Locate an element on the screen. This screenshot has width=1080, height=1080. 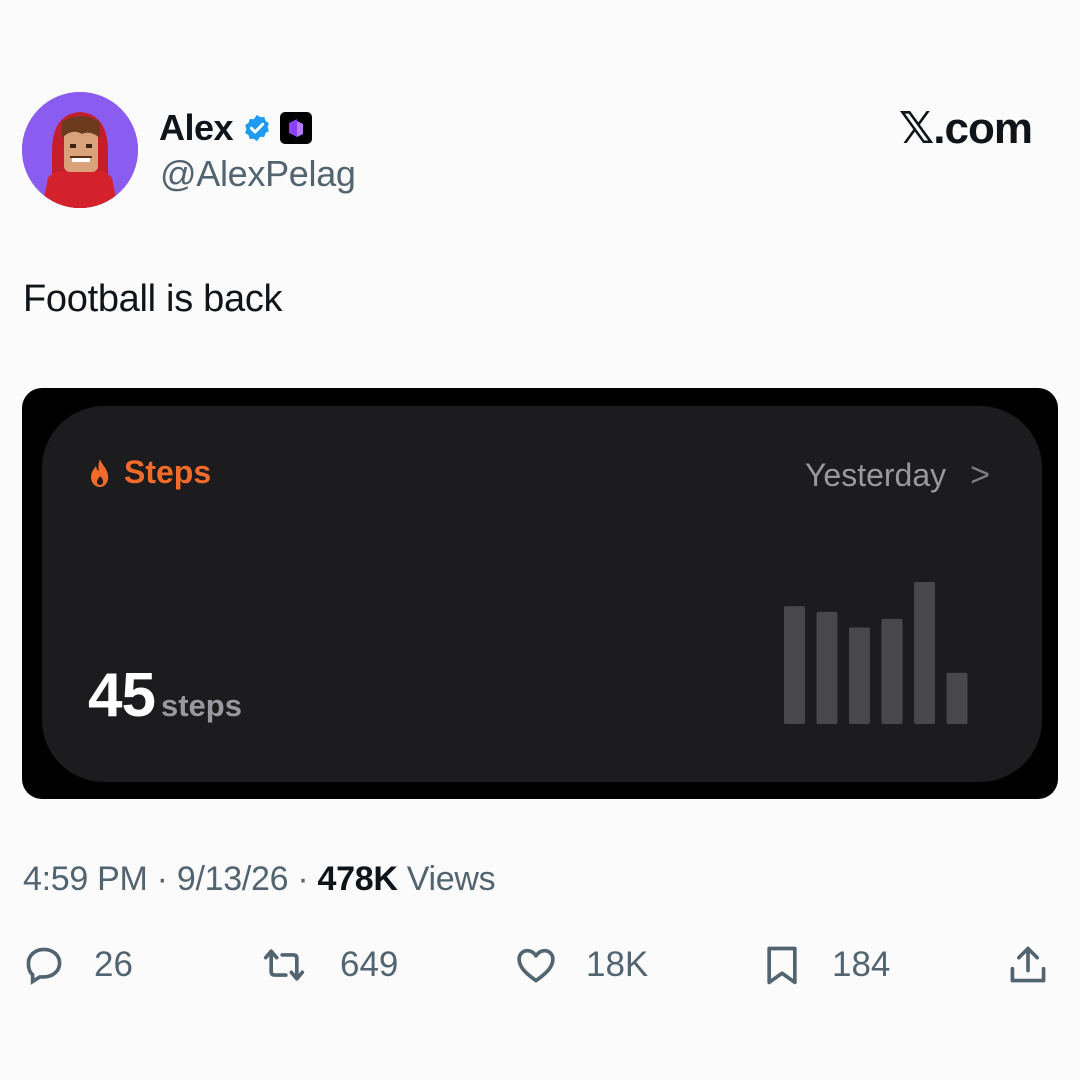
period-selector: Yesterday > is located at coordinates (897, 475).